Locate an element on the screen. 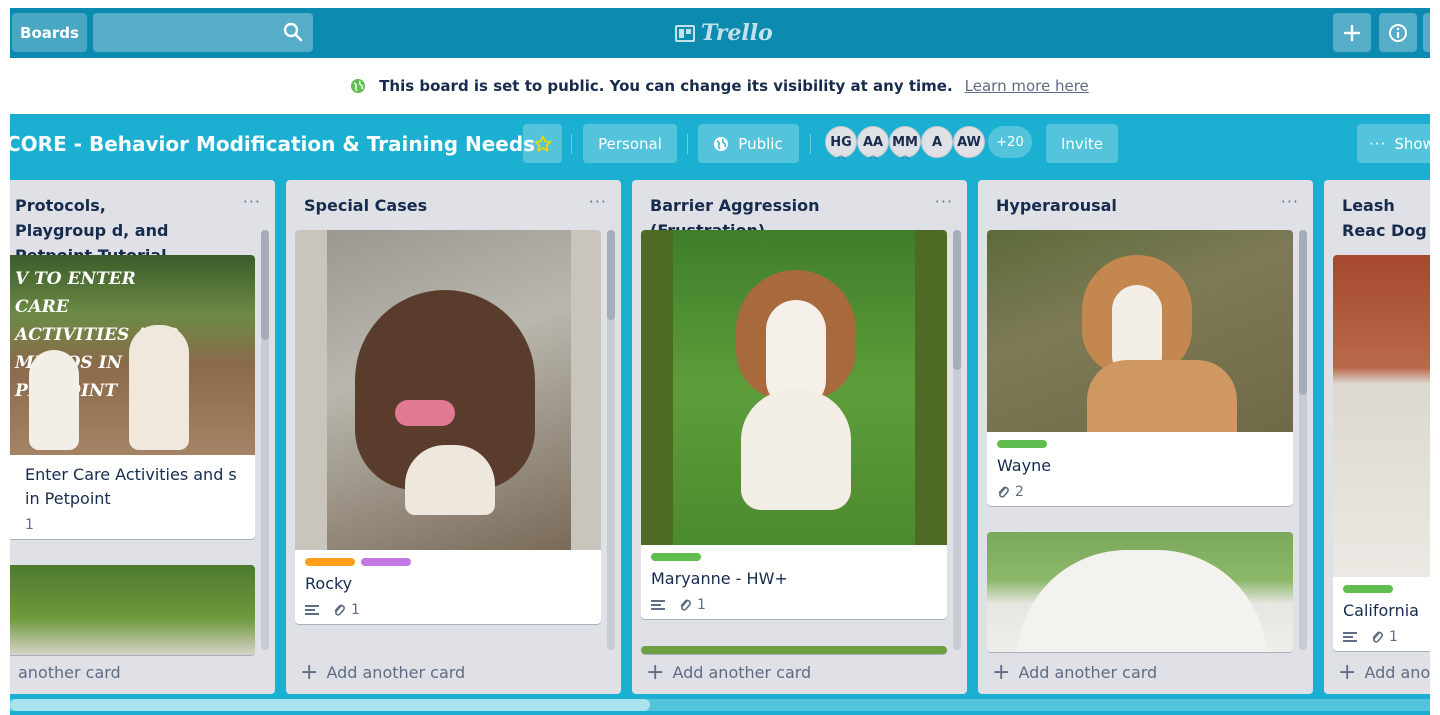 The image size is (1440, 715). boards-button: Boards is located at coordinates (49, 32).